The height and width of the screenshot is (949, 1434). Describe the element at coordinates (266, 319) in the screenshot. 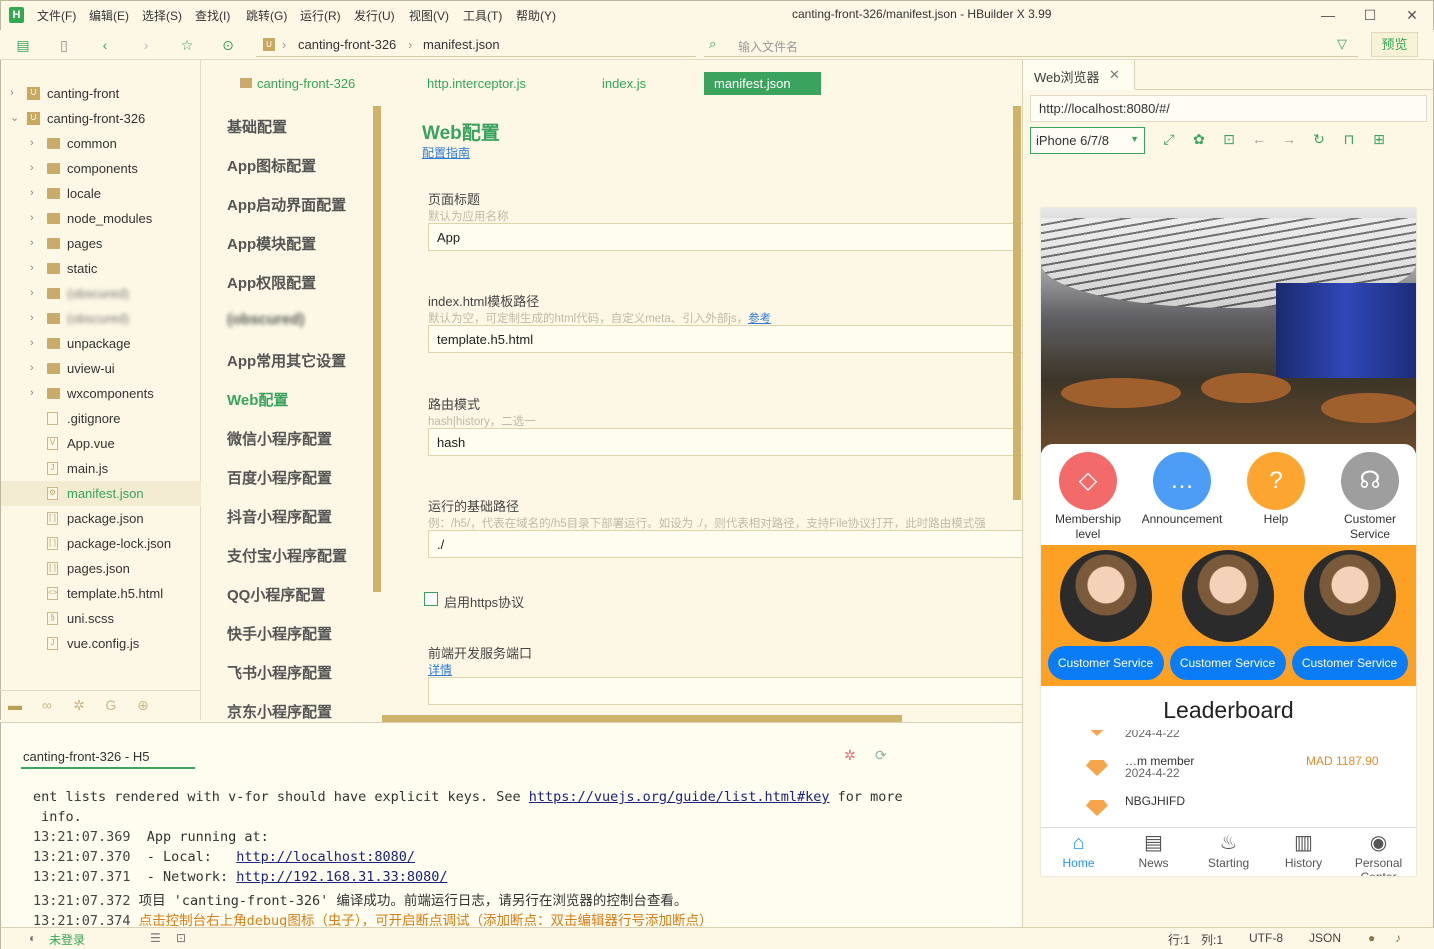

I see `config-nav-item: (obscured)` at that location.